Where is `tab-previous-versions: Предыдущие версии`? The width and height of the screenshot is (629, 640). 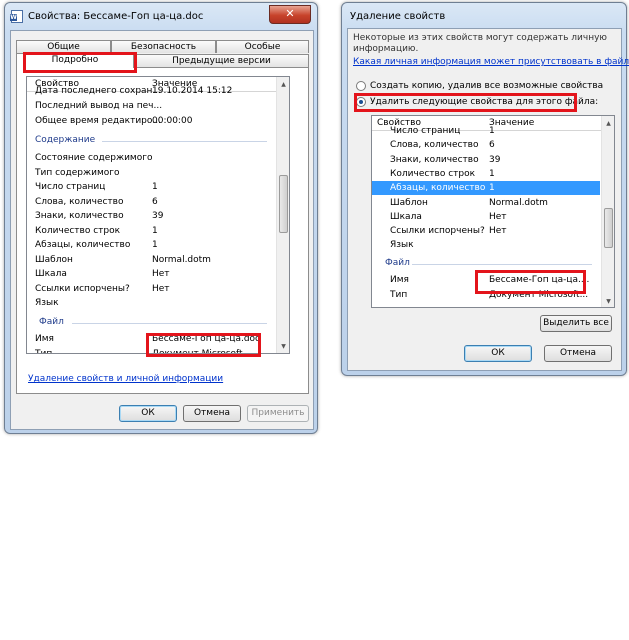 tab-previous-versions: Предыдущие версии is located at coordinates (221, 60).